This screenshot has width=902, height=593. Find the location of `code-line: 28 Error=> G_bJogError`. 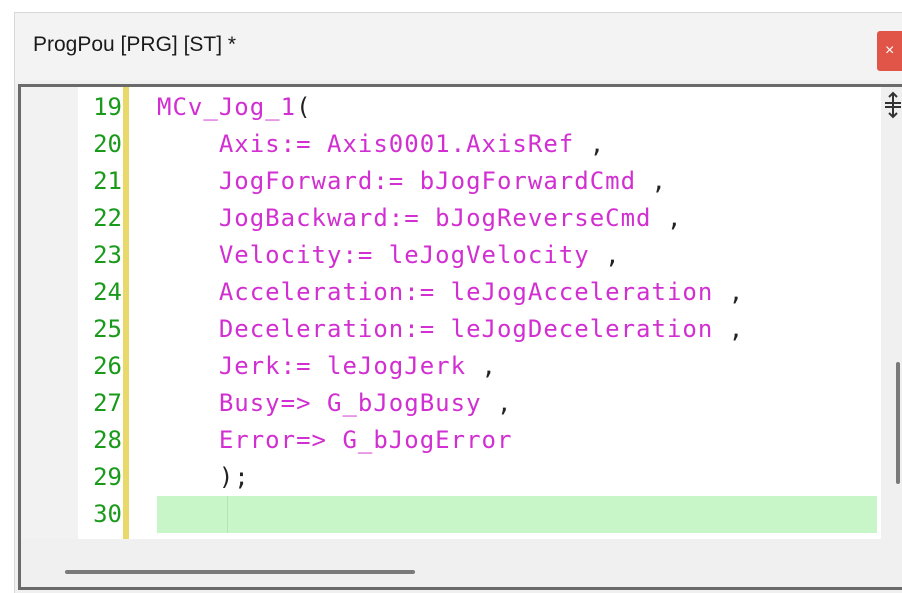

code-line: 28 Error=> G_bJogError is located at coordinates (451, 440).